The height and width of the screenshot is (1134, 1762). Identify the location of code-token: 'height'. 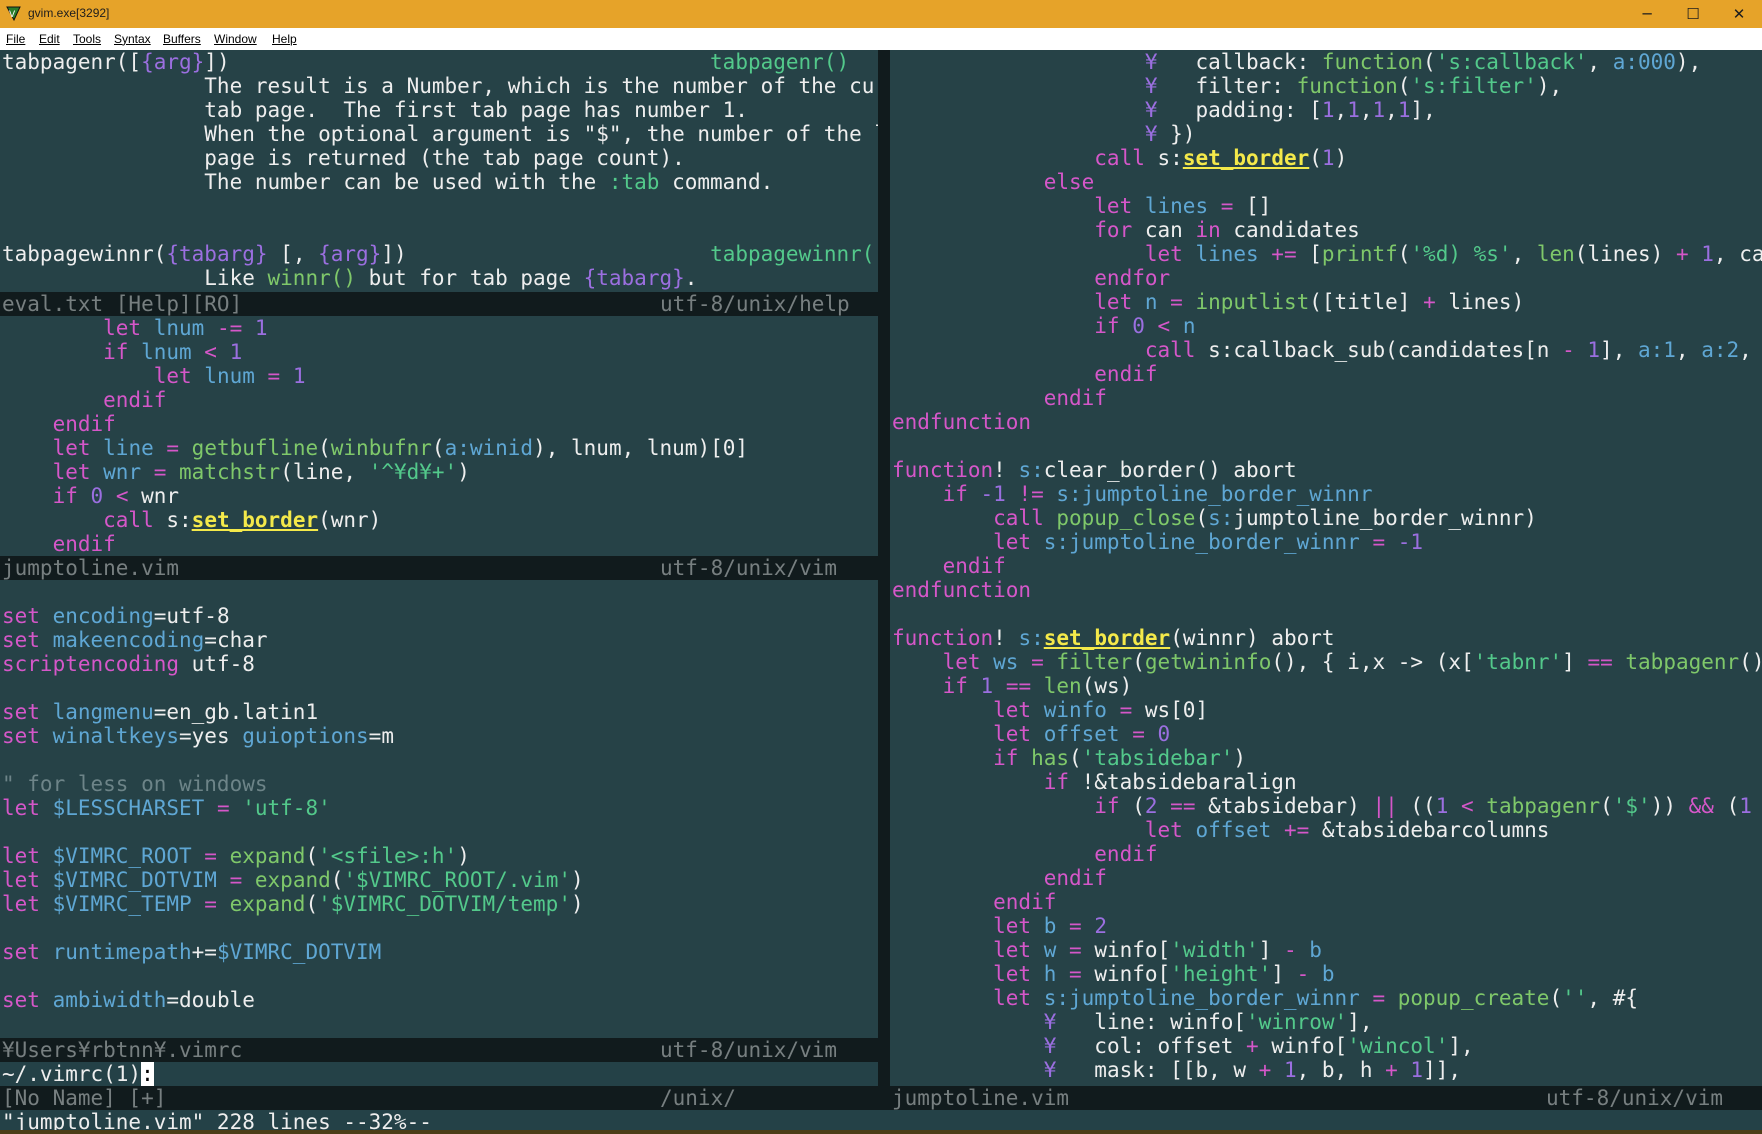
(1221, 974).